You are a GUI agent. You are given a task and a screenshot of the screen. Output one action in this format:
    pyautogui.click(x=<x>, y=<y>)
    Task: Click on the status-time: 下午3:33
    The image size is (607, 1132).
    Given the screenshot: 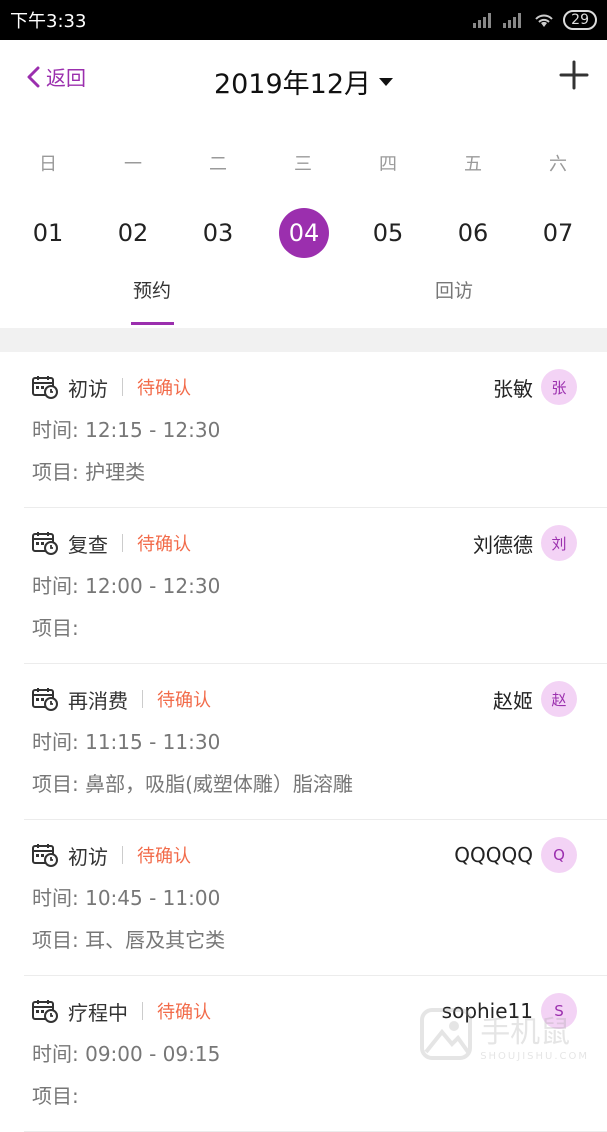 What is the action you would take?
    pyautogui.click(x=48, y=21)
    